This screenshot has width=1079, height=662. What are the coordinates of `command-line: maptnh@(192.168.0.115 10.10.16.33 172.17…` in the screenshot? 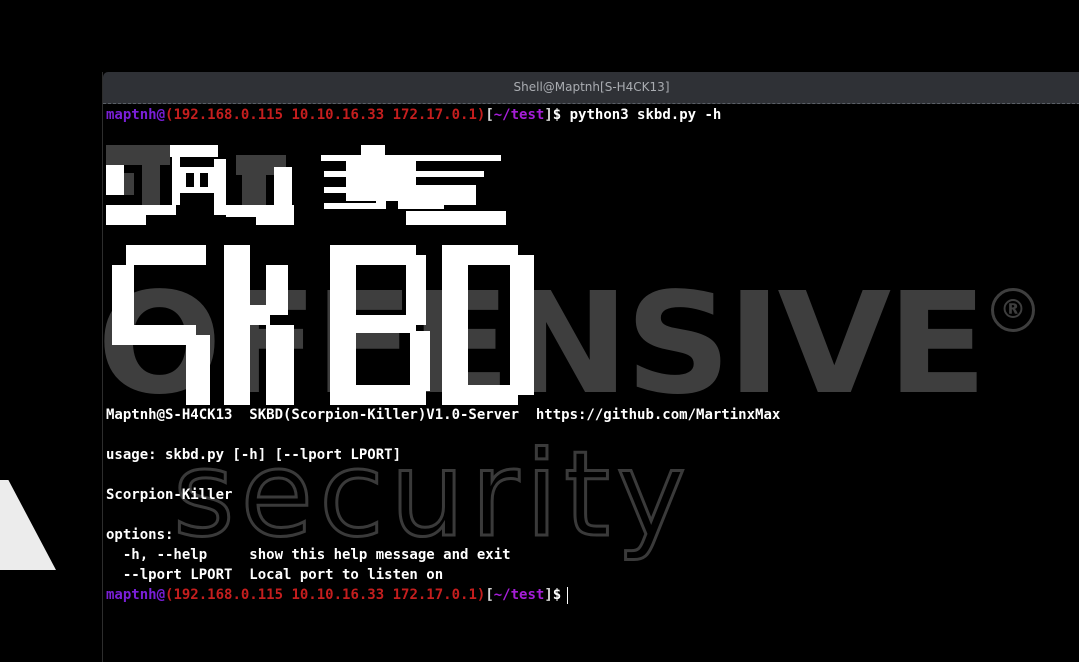 It's located at (413, 115).